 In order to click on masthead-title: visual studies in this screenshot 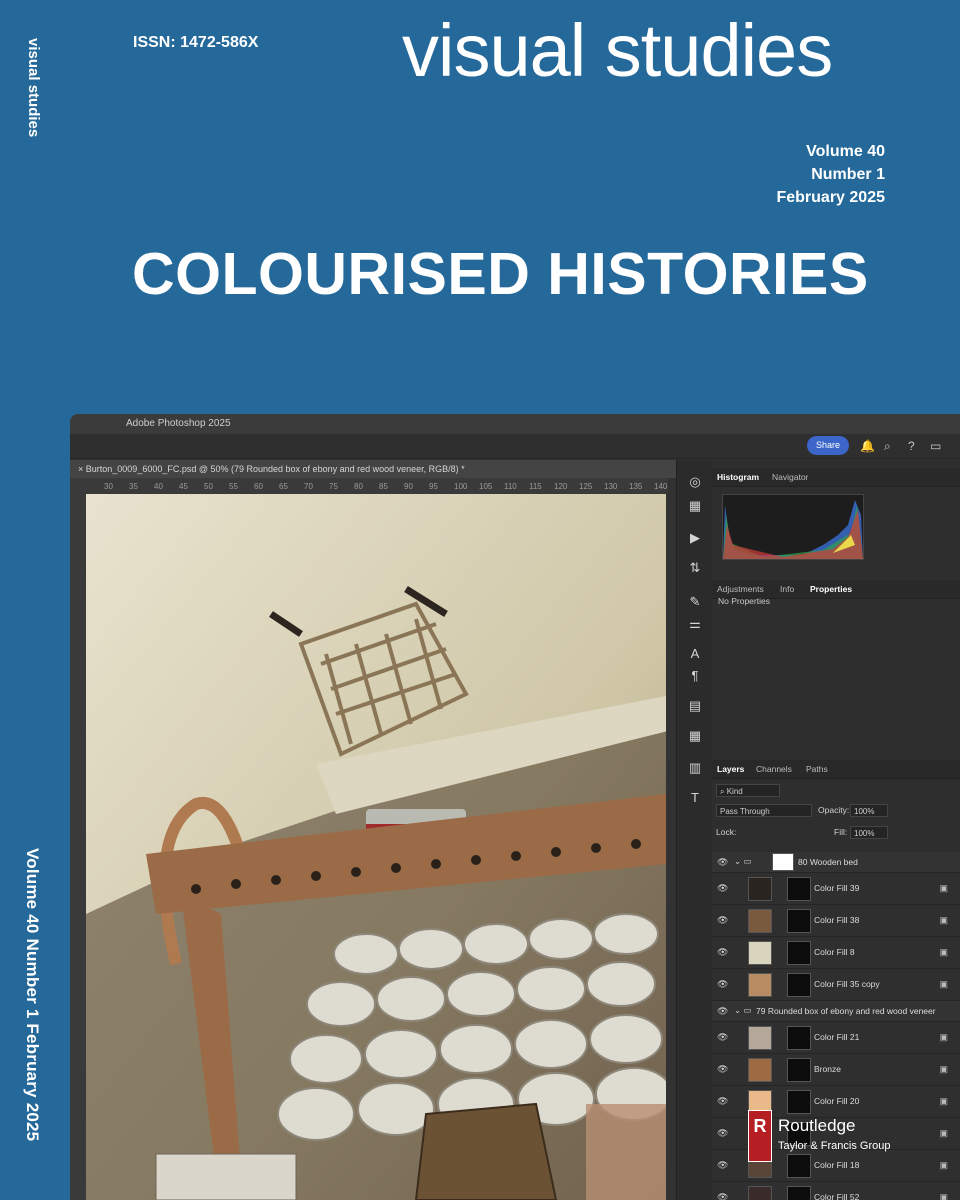, I will do `click(617, 50)`.